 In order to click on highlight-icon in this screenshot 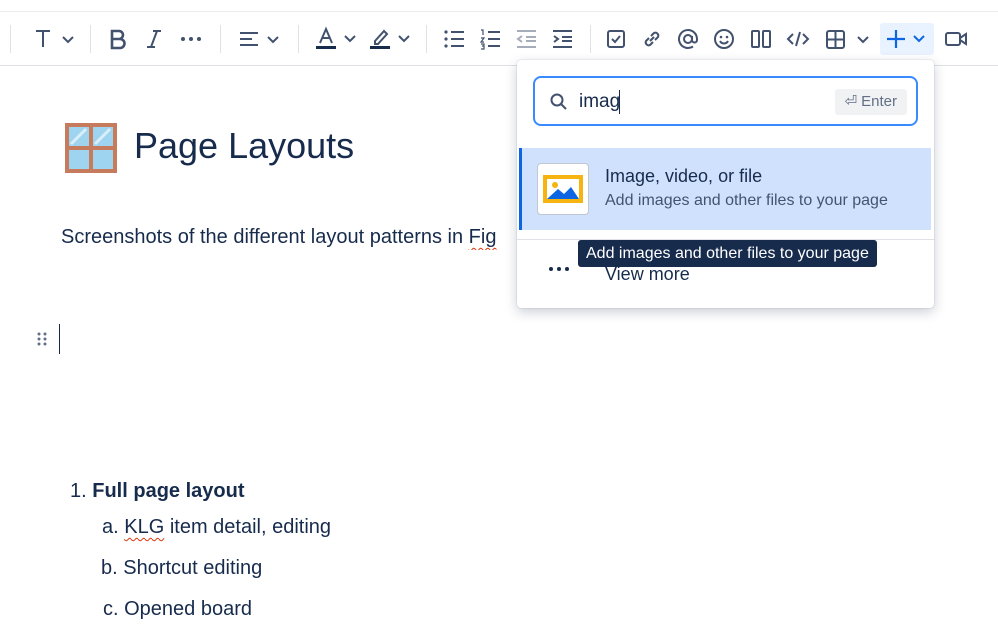, I will do `click(390, 39)`.